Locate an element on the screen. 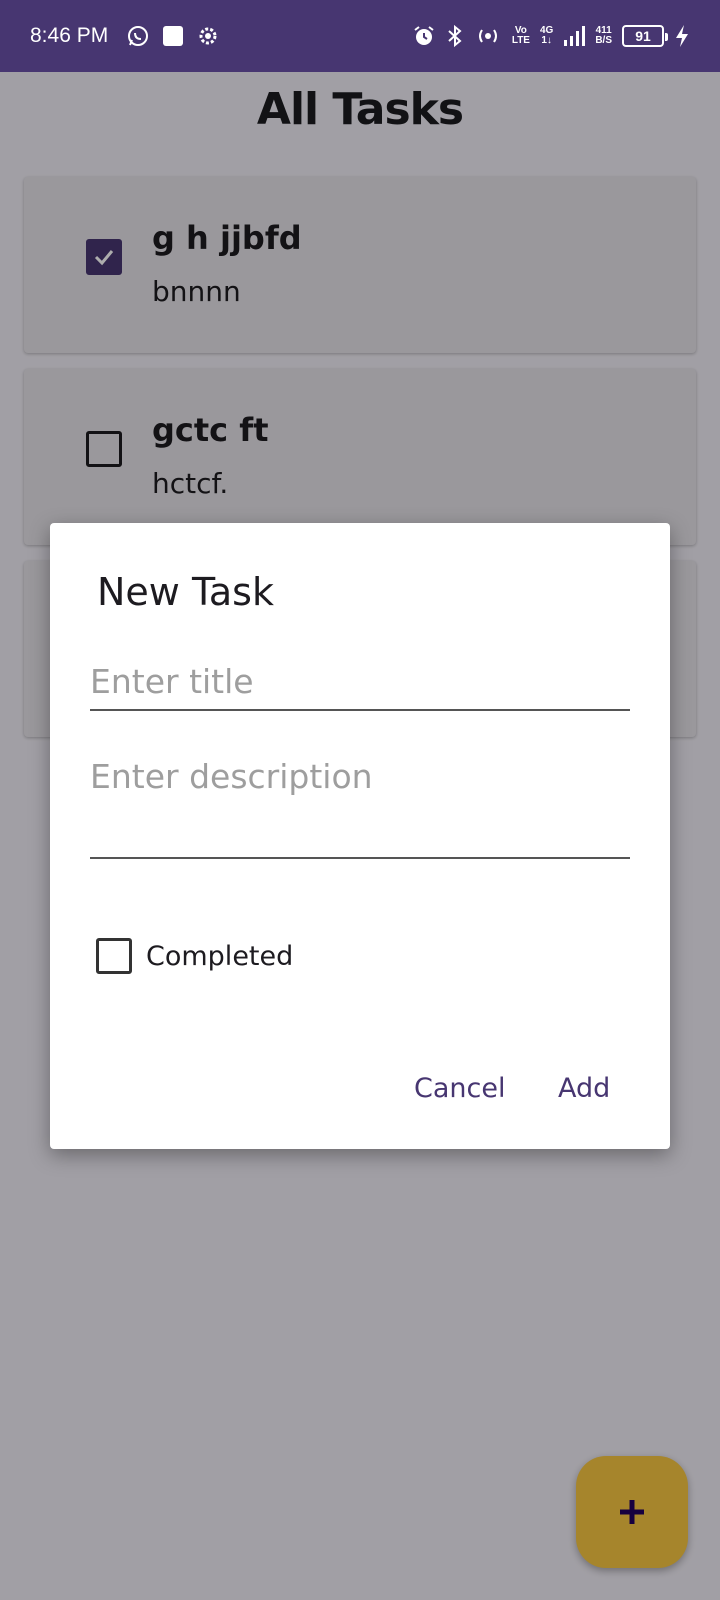 This screenshot has height=1600, width=720. title-input is located at coordinates (360, 682).